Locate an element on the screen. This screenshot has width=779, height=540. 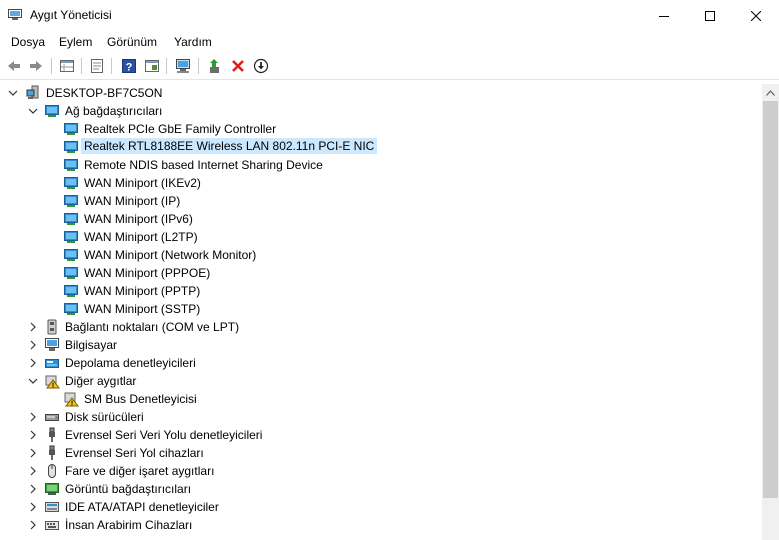
back-button is located at coordinates (14, 66).